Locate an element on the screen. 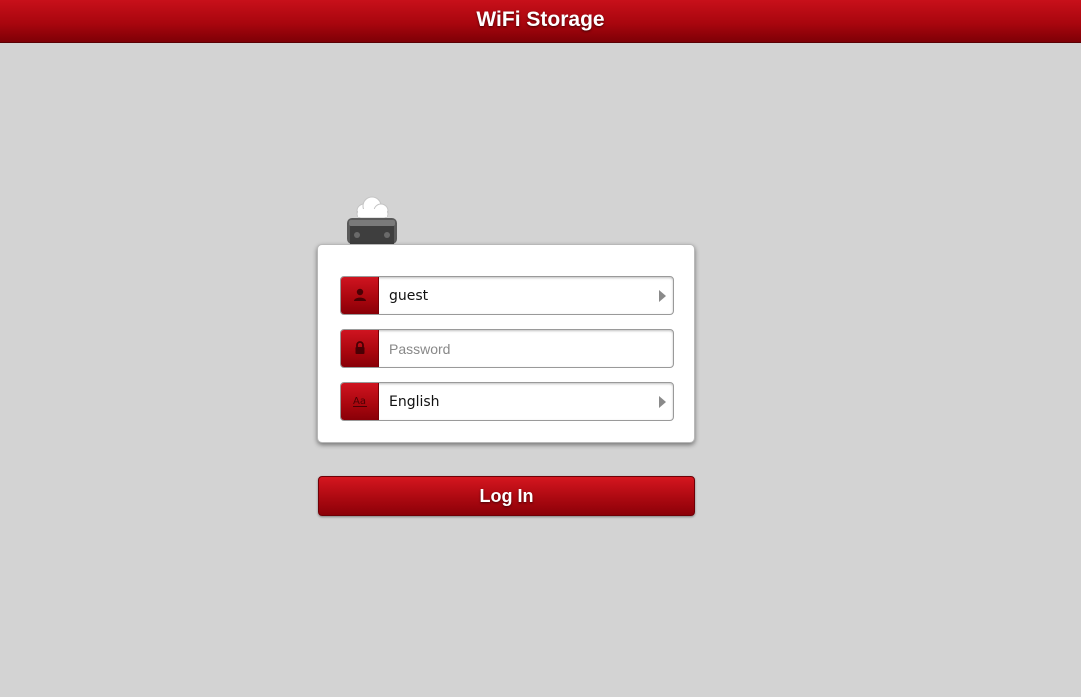 The height and width of the screenshot is (697, 1081). header-bar: WiFi Storage is located at coordinates (540, 21).